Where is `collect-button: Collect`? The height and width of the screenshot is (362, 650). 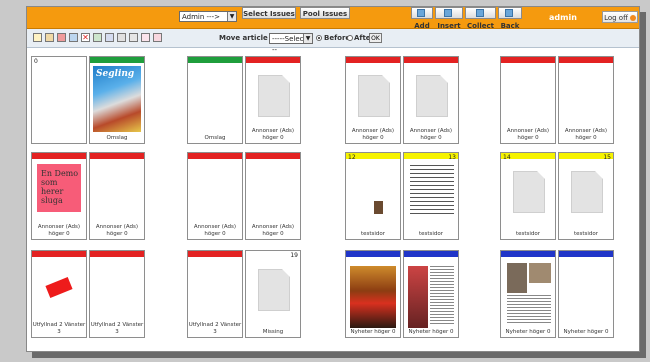
collect-button: Collect is located at coordinates (480, 18).